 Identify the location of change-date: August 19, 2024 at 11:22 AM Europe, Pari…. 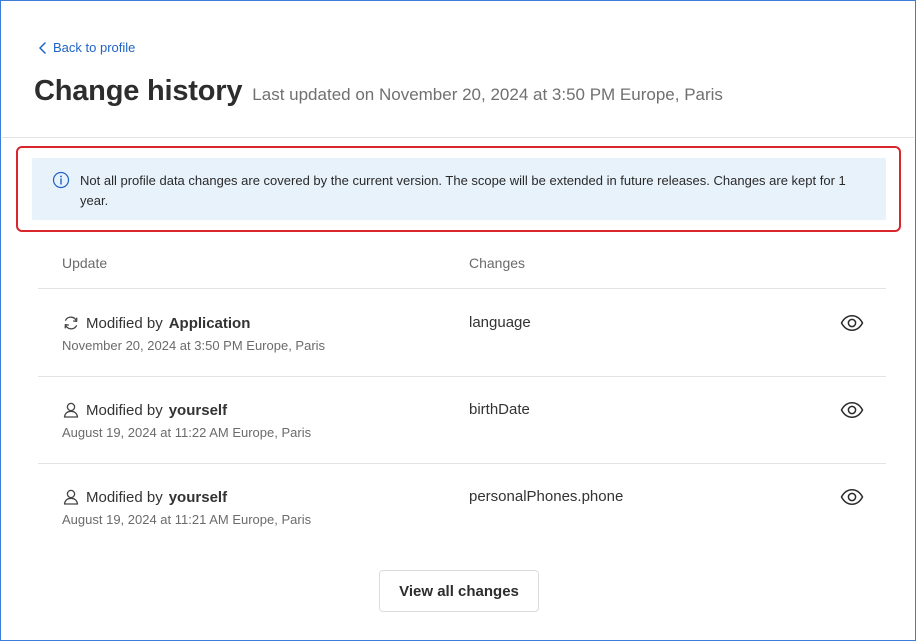
(187, 432).